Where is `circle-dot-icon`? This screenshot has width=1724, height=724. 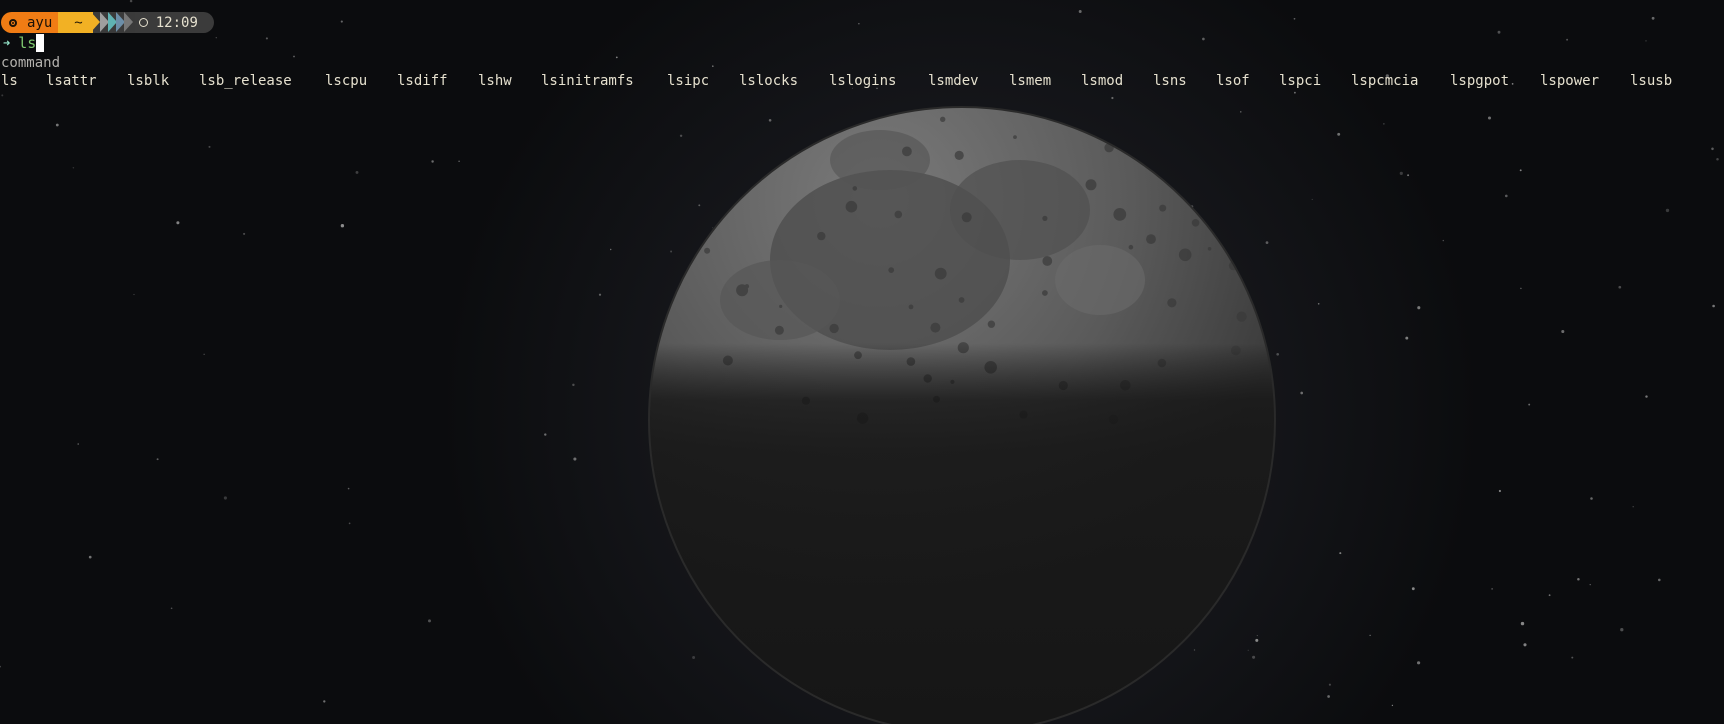
circle-dot-icon is located at coordinates (13, 22).